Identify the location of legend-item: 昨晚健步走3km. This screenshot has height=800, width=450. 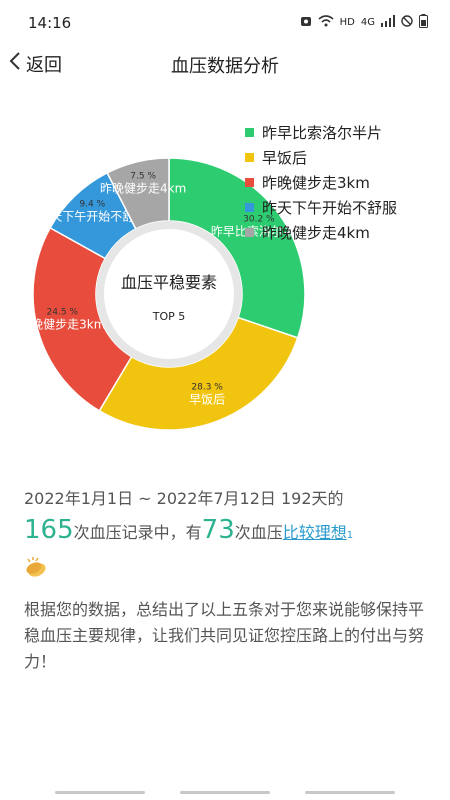
(321, 182).